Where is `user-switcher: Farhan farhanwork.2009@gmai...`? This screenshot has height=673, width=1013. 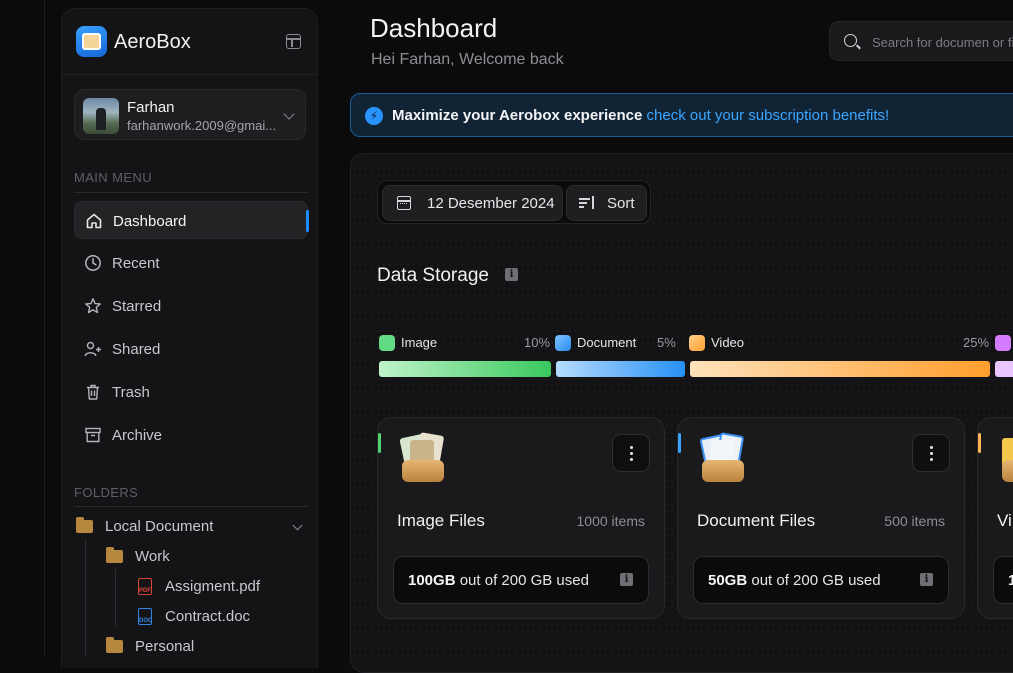 user-switcher: Farhan farhanwork.2009@gmai... is located at coordinates (190, 114).